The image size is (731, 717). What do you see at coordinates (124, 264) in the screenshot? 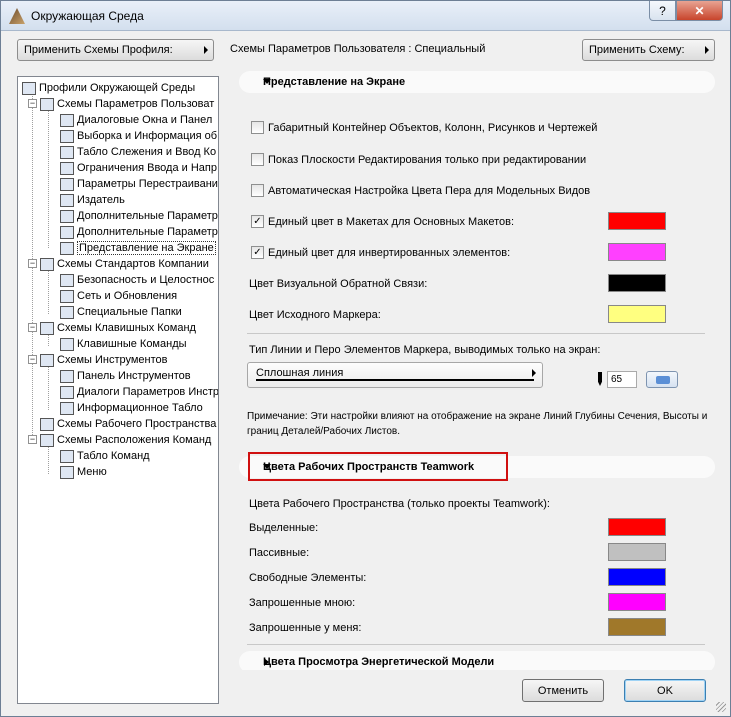
I see `tree-item-company-standards: Схемы Стандартов Компании` at bounding box center [124, 264].